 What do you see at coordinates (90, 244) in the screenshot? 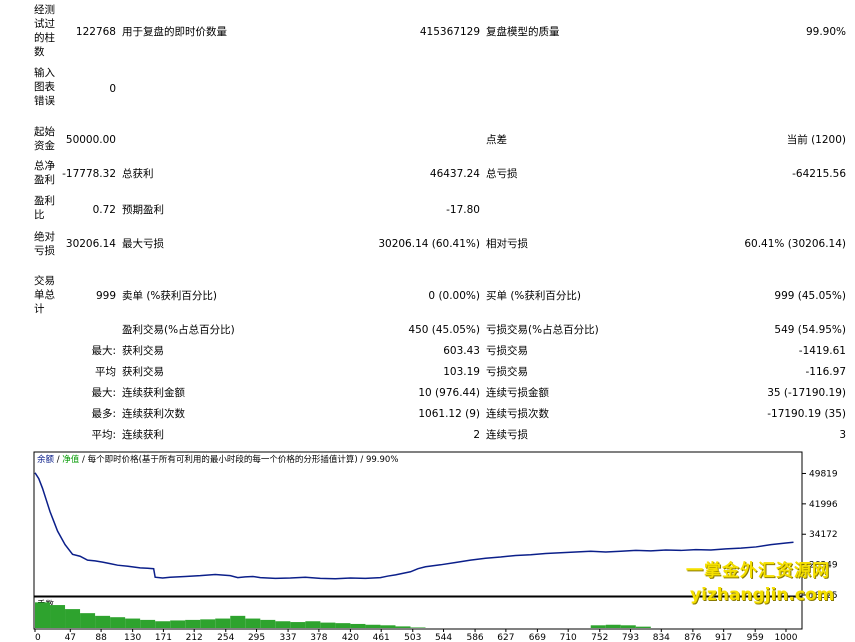
I see `abs-drawdown-value: 30206.14` at bounding box center [90, 244].